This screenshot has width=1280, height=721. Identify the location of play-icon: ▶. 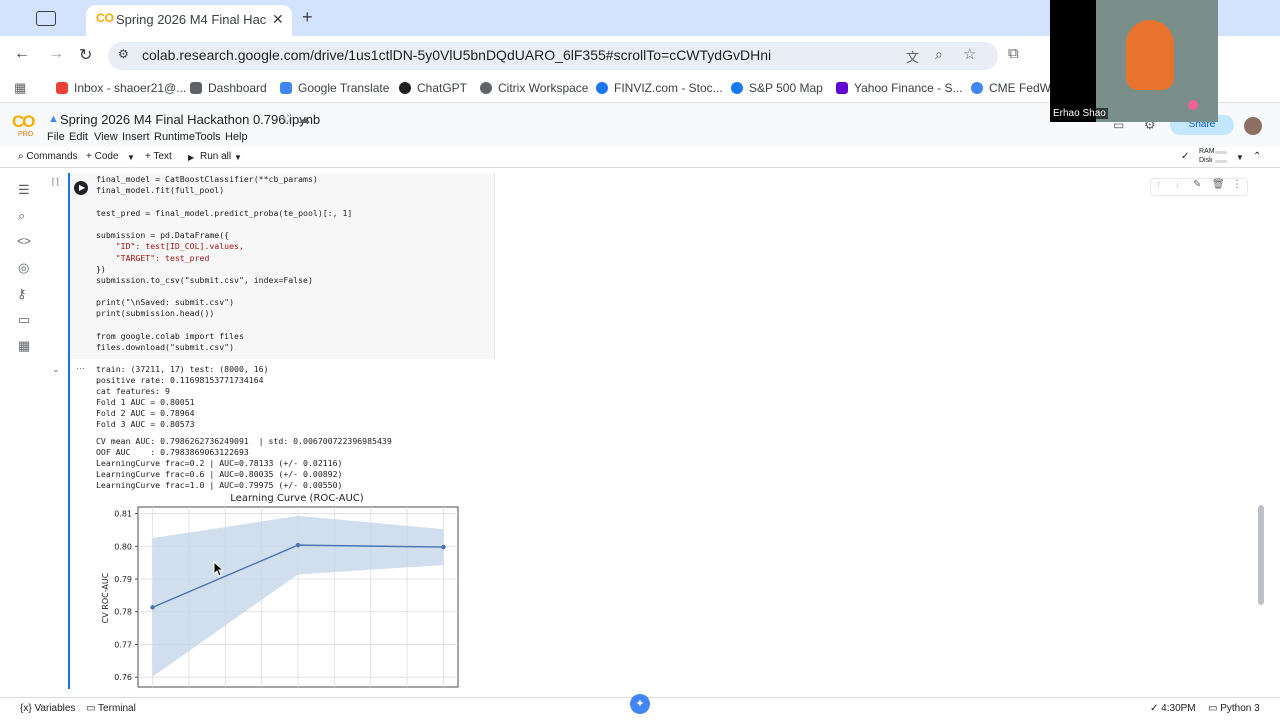
(82, 187).